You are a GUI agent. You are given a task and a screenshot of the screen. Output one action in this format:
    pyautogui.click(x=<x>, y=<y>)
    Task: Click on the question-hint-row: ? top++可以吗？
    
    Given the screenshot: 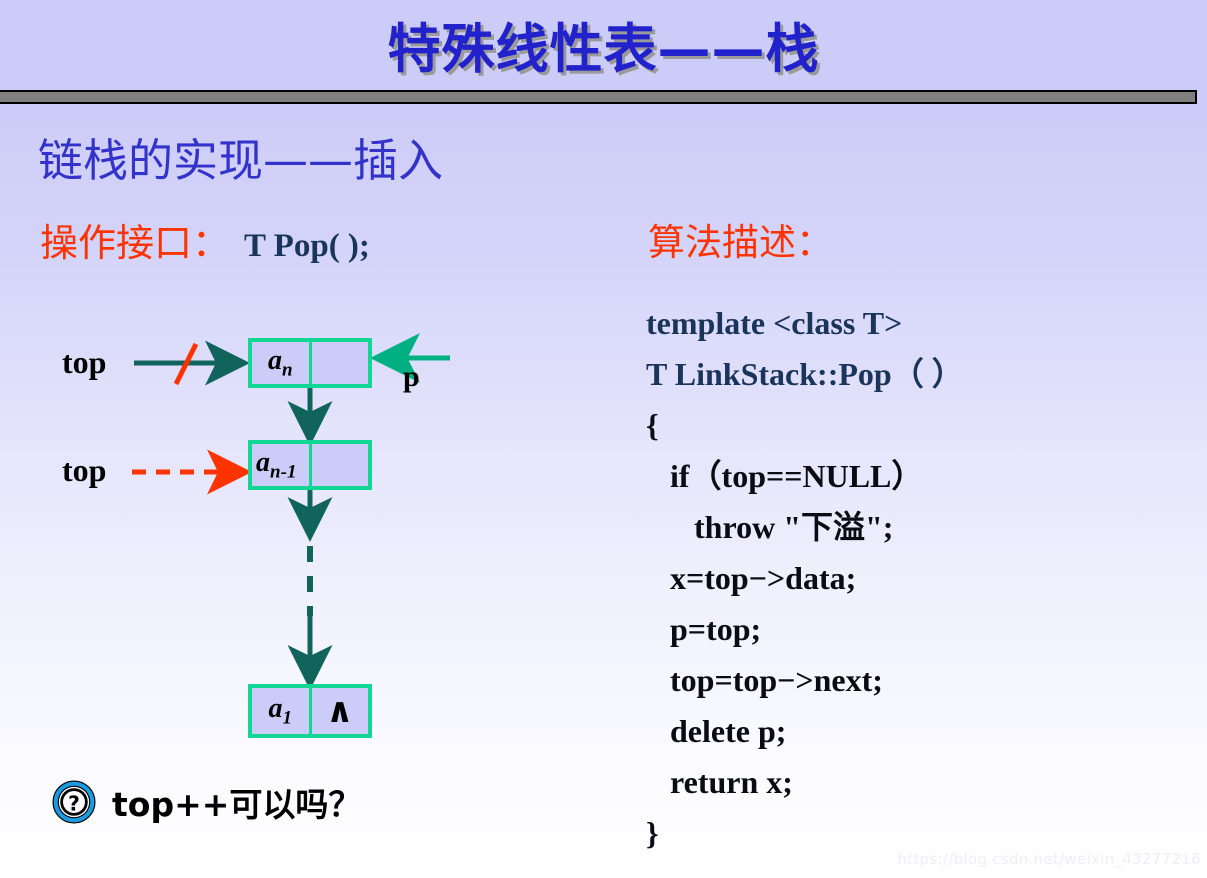 What is the action you would take?
    pyautogui.click(x=206, y=802)
    